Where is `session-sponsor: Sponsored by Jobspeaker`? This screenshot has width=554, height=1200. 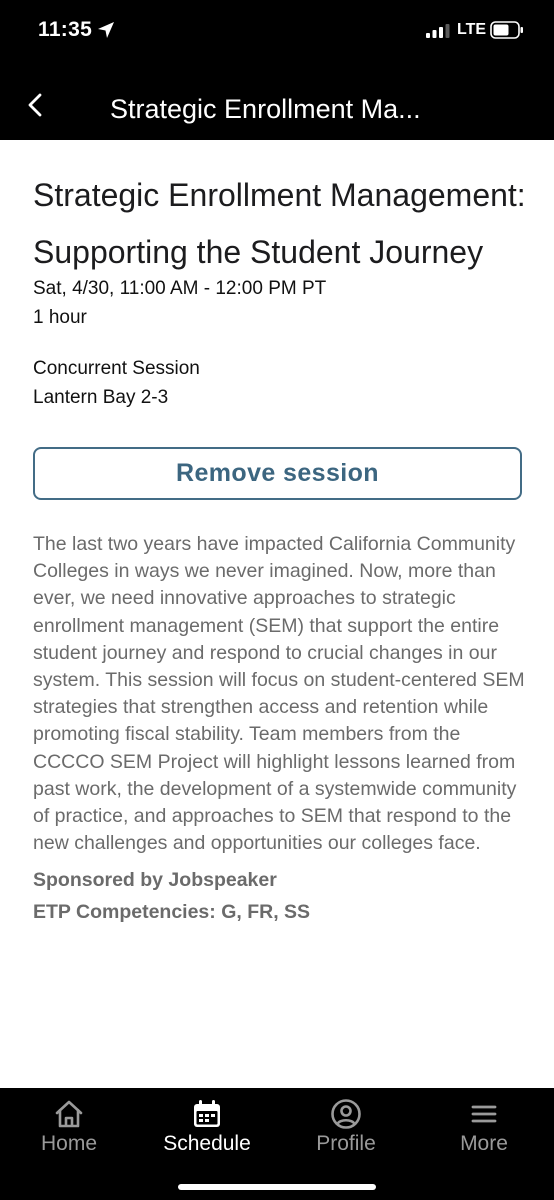 session-sponsor: Sponsored by Jobspeaker is located at coordinates (155, 880).